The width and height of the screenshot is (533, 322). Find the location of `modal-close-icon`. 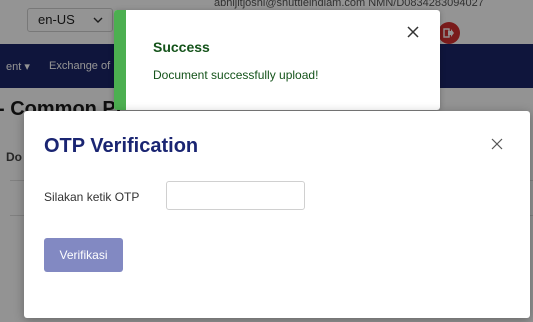

modal-close-icon is located at coordinates (497, 144).